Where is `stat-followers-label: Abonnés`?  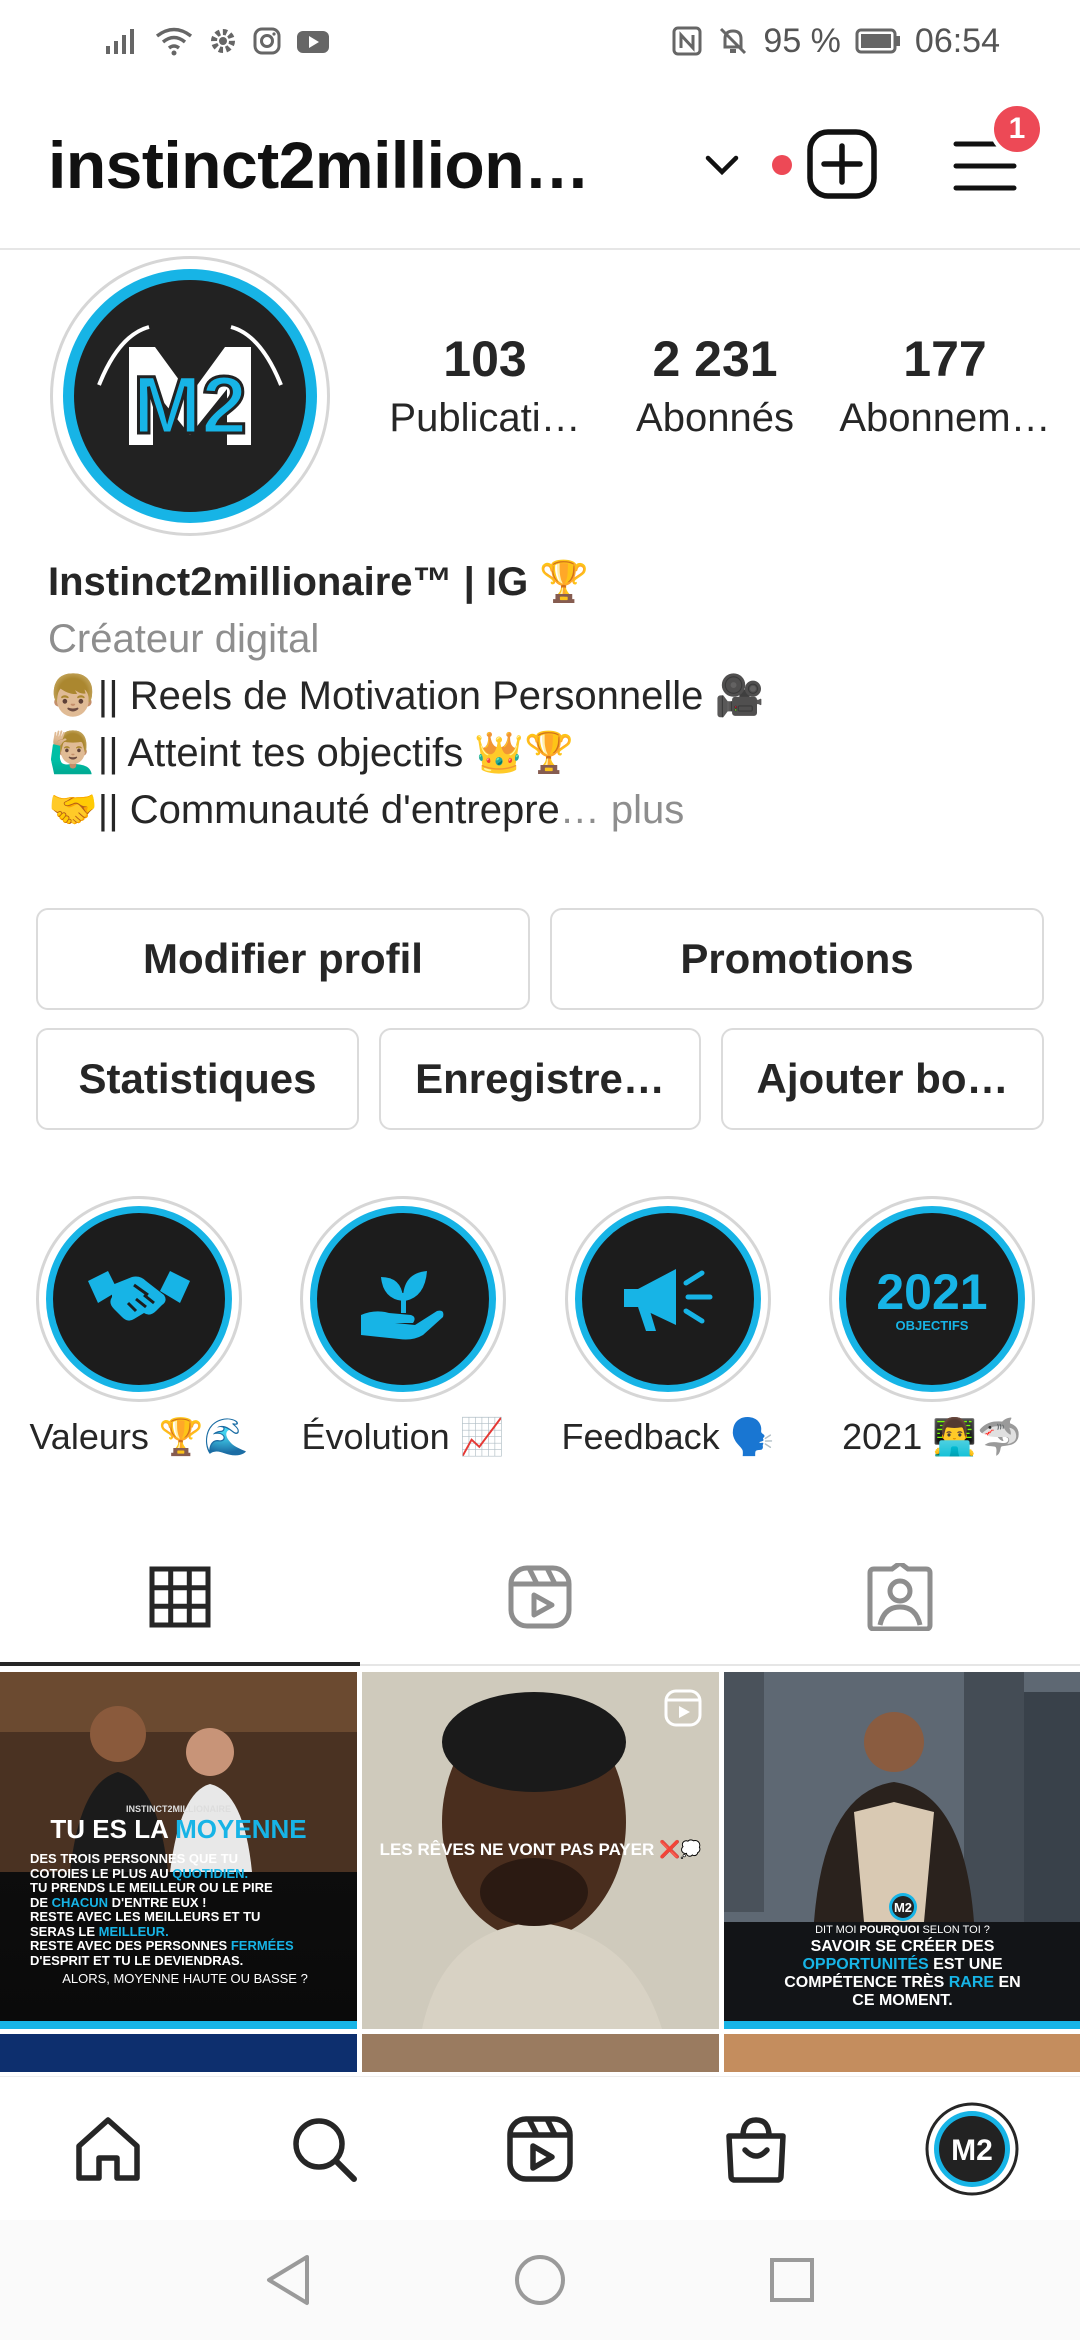
stat-followers-label: Abonnés is located at coordinates (715, 418).